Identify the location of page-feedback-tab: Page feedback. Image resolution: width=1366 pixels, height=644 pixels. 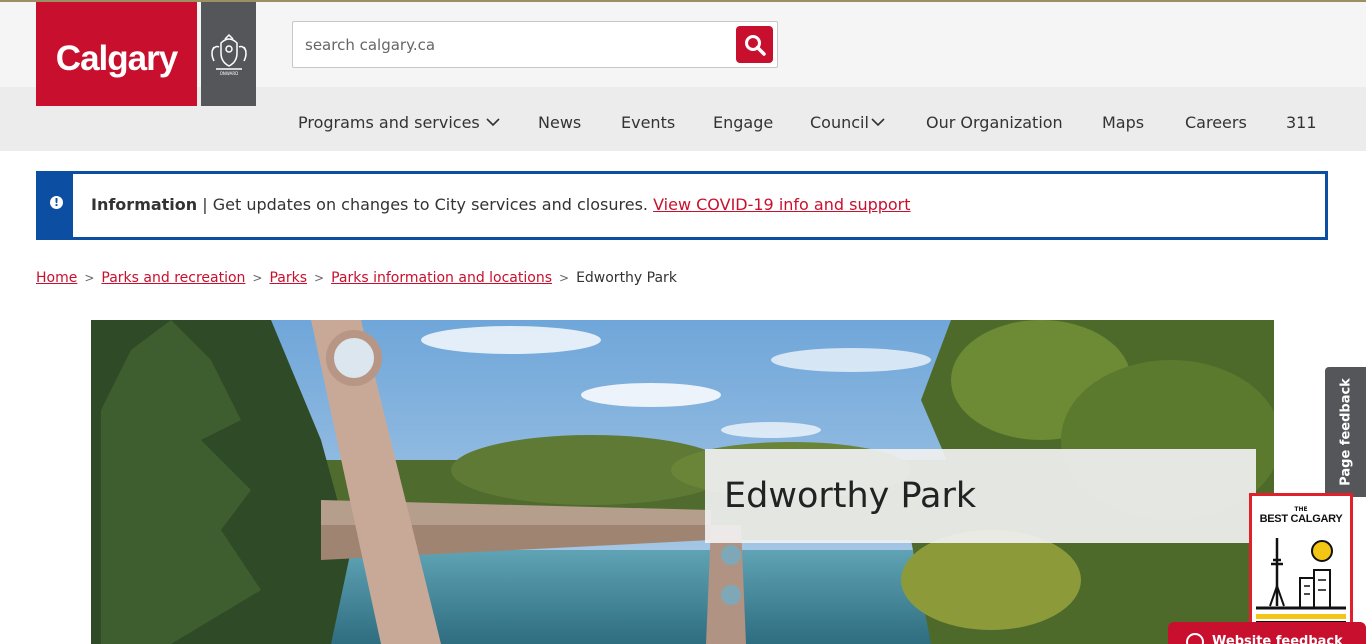
(1345, 432).